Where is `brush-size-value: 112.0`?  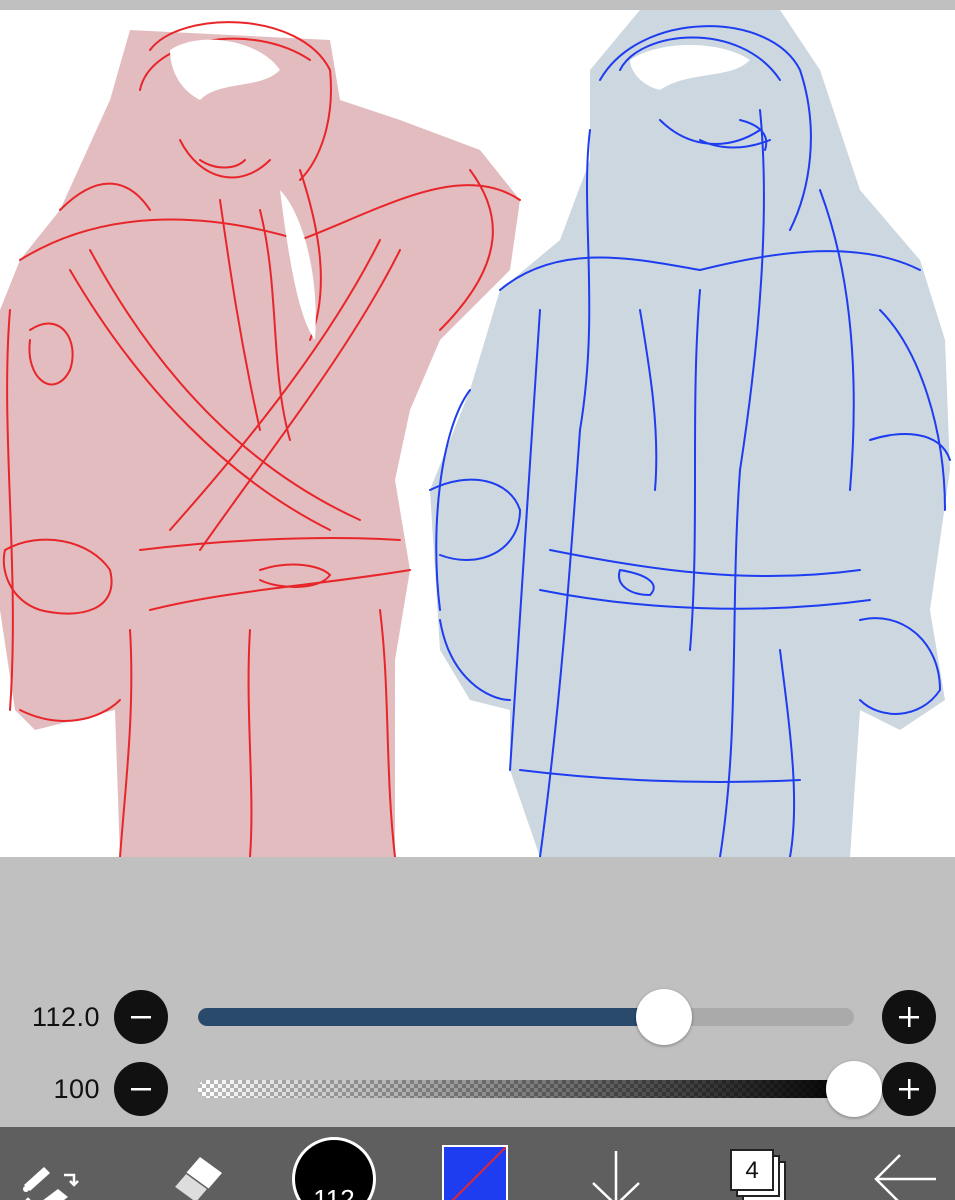 brush-size-value: 112.0 is located at coordinates (65, 1017).